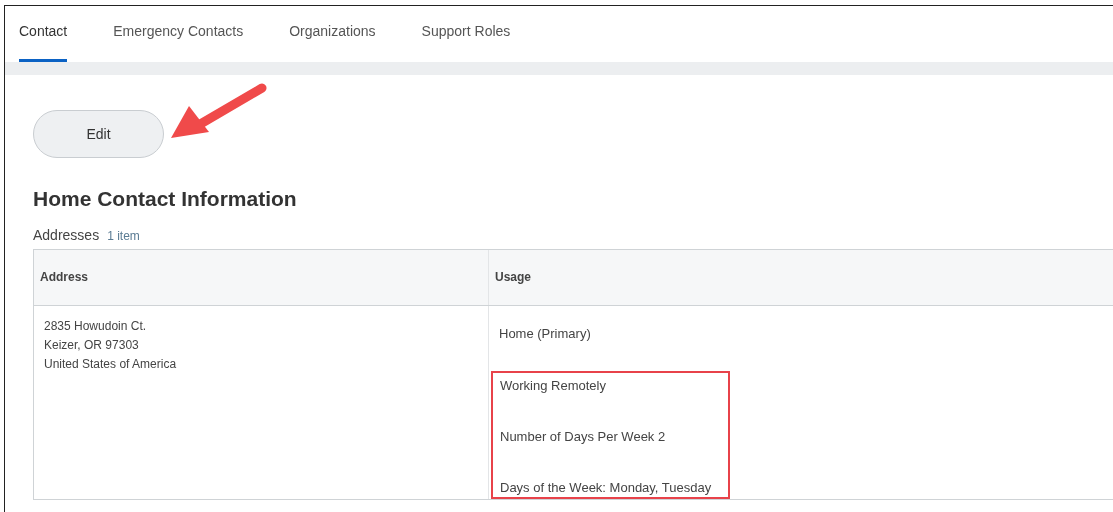 The width and height of the screenshot is (1113, 512). What do you see at coordinates (583, 436) in the screenshot?
I see `usage-text: Number of Days Per Week 2` at bounding box center [583, 436].